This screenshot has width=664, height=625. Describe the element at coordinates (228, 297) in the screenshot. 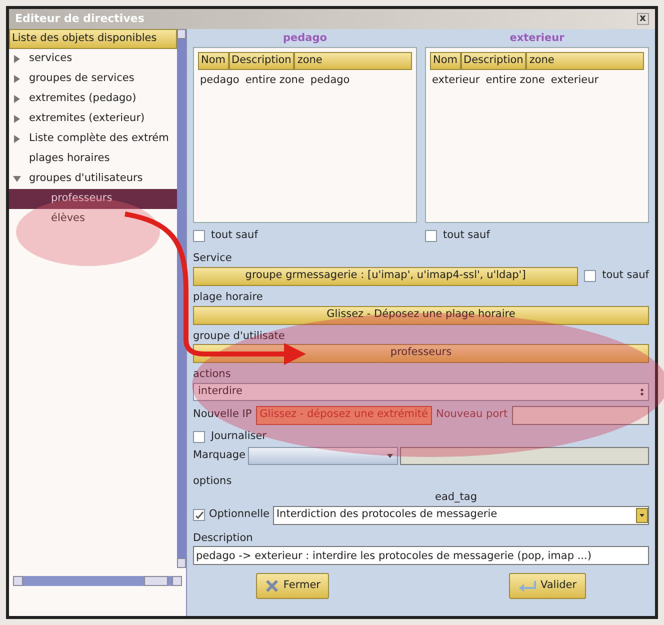

I see `field-label: plage horaire` at that location.